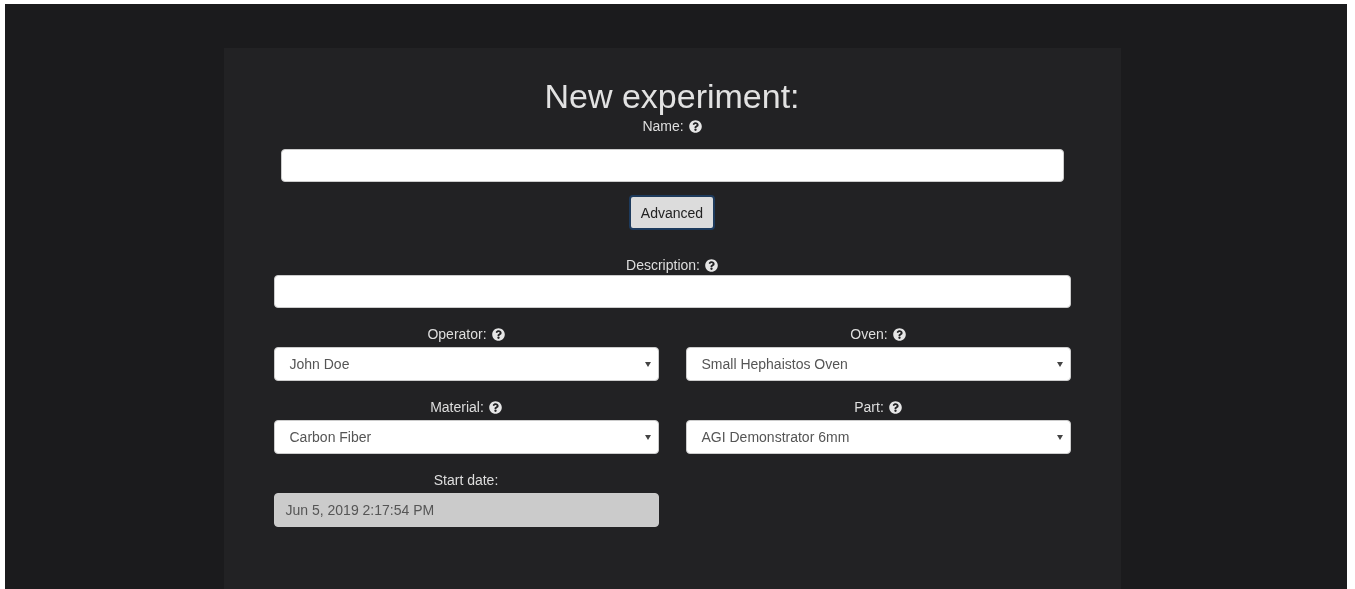 The image size is (1355, 589). I want to click on select-field: Small Hephaistos Oven, so click(878, 364).